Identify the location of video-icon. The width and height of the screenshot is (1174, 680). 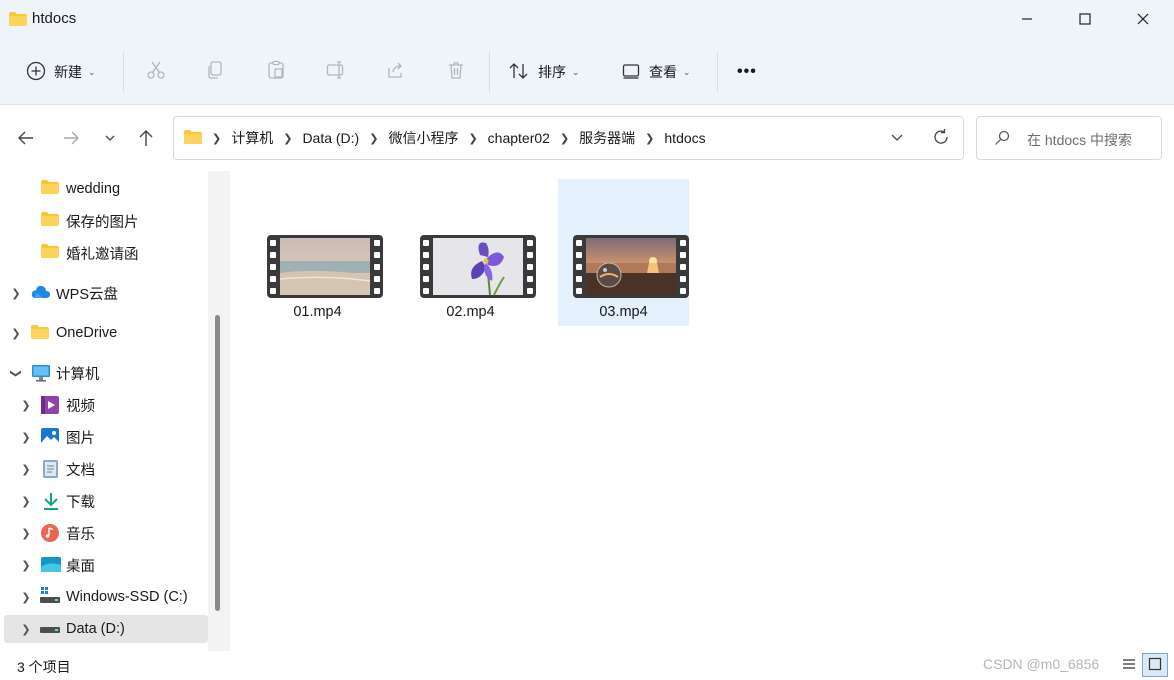
(50, 405).